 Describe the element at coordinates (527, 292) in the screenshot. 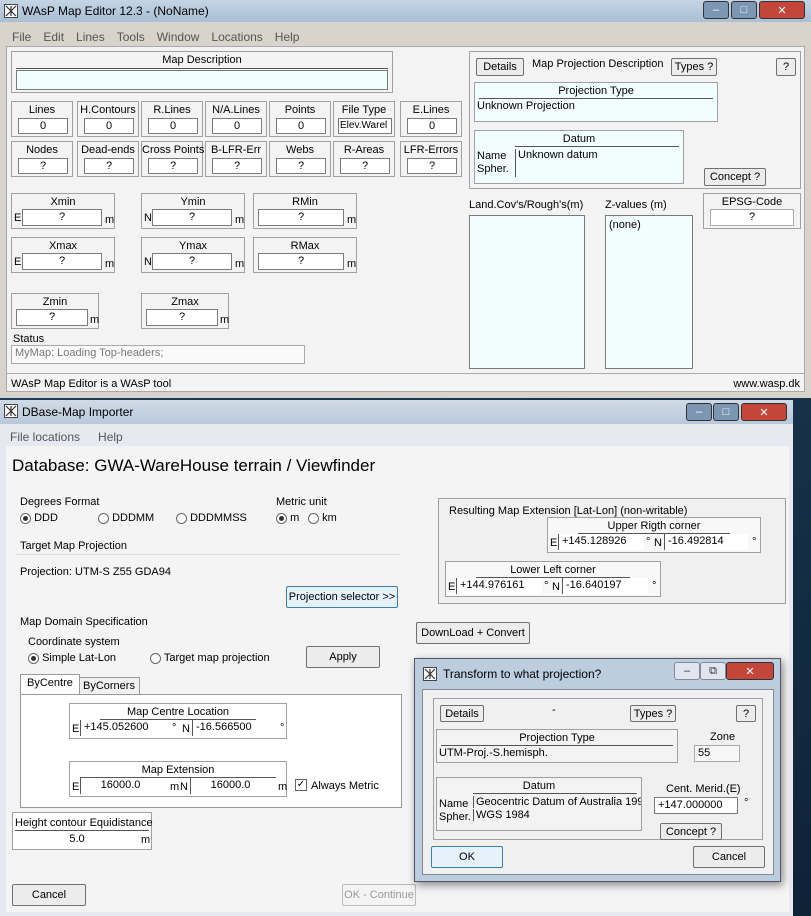

I see `landcov-list` at that location.